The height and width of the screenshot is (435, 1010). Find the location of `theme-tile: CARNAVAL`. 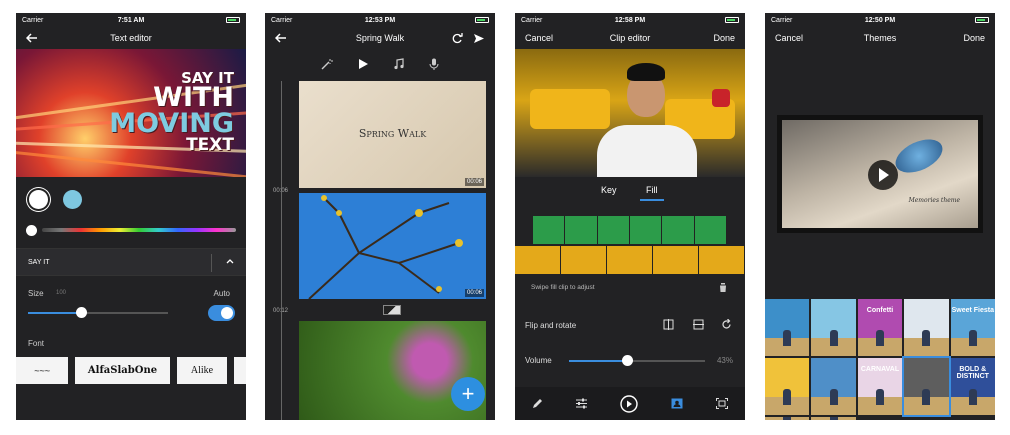

theme-tile: CARNAVAL is located at coordinates (880, 386).